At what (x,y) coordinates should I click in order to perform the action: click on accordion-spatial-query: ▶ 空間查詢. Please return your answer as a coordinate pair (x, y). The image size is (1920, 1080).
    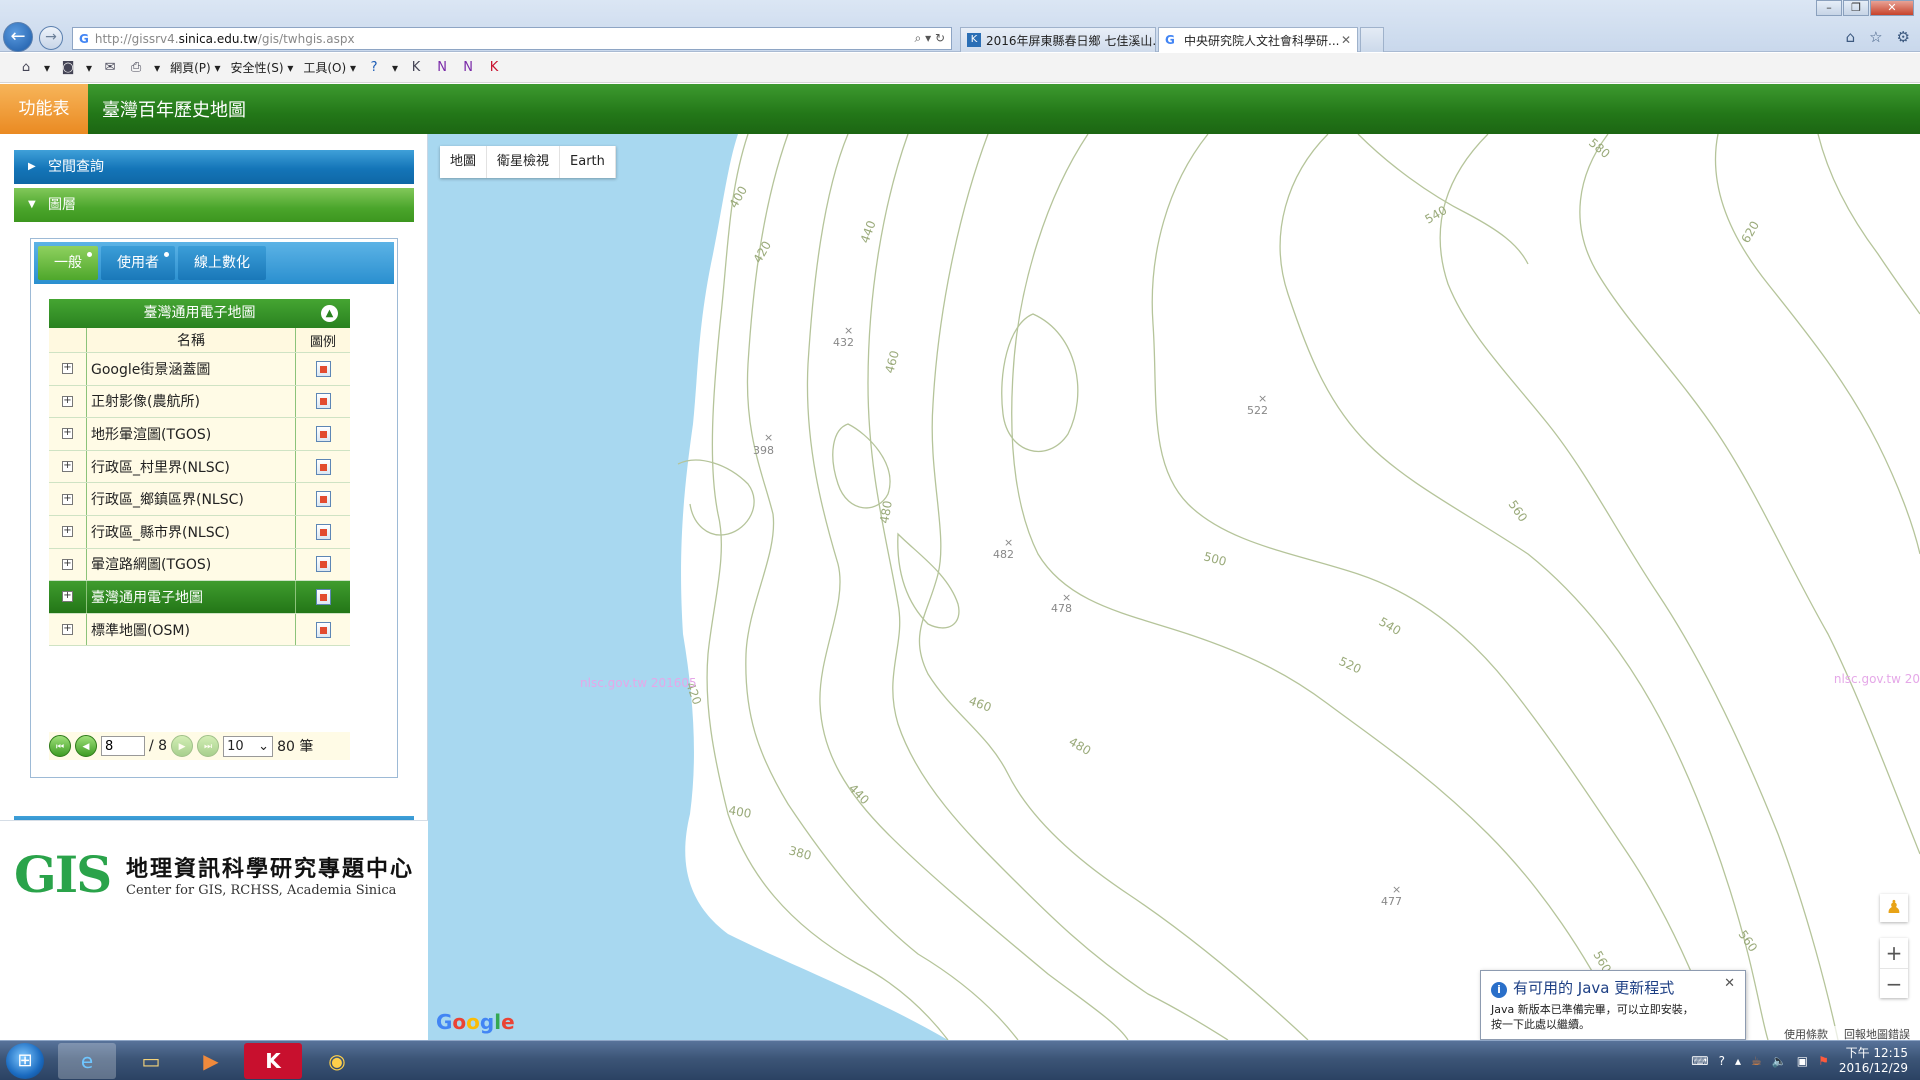
    Looking at the image, I should click on (214, 167).